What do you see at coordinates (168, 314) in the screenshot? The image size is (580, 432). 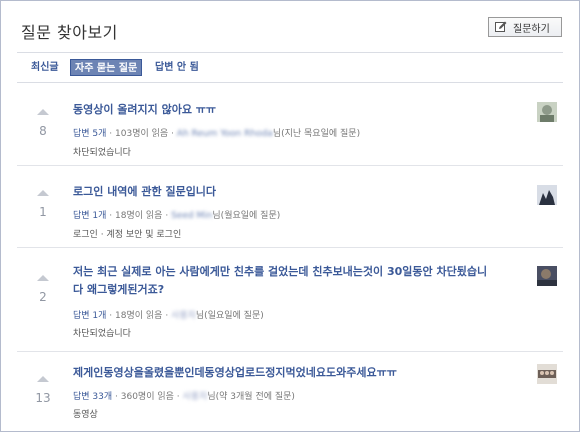 I see `question-meta: 답변 1개 · 18명이 읽음 · 사용자님(일요일에 질문)` at bounding box center [168, 314].